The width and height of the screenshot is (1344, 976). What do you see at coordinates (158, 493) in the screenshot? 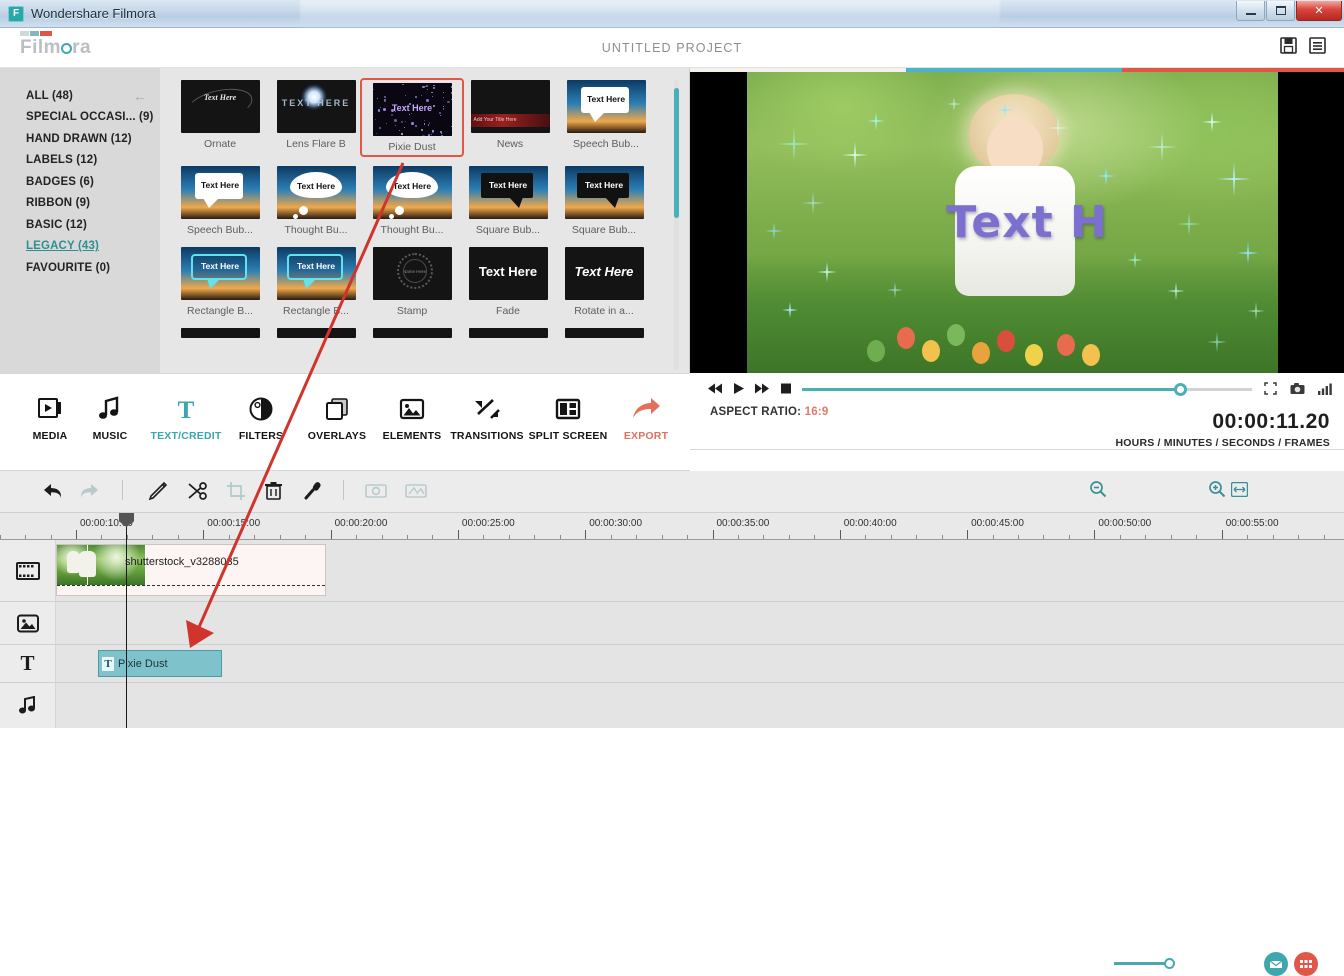
I see `edit-icon` at bounding box center [158, 493].